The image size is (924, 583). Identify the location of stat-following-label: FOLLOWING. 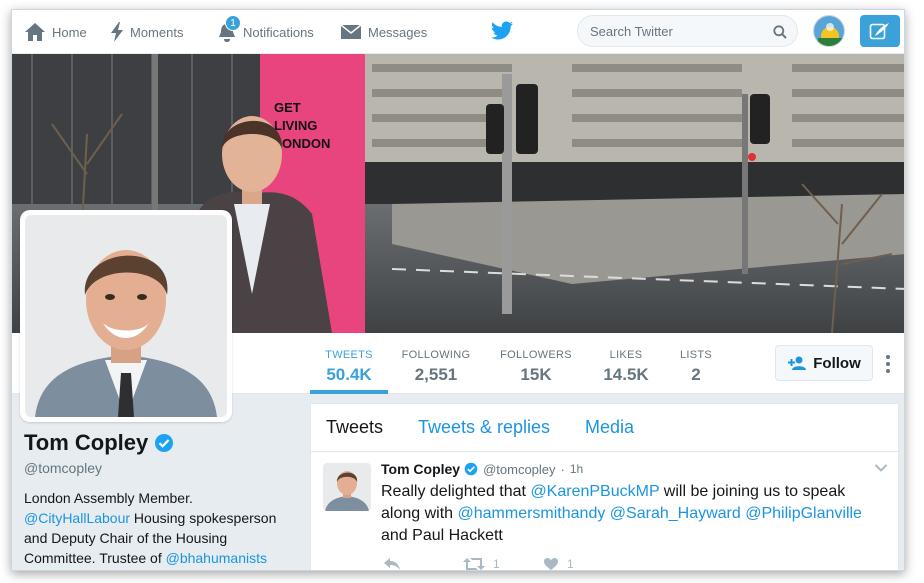
(436, 355).